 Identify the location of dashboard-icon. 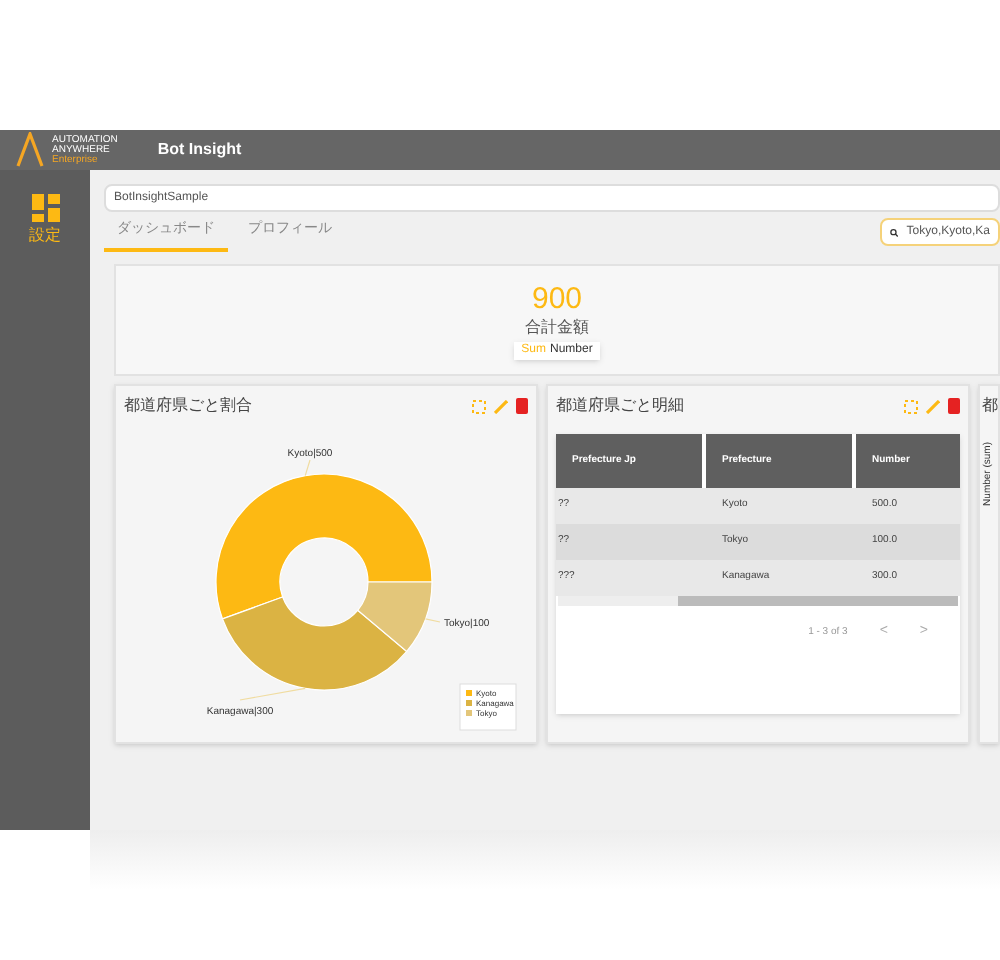
(45, 208).